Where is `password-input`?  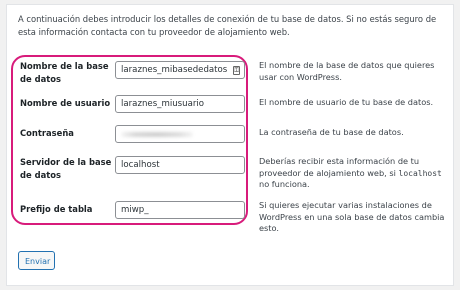
password-input is located at coordinates (180, 134).